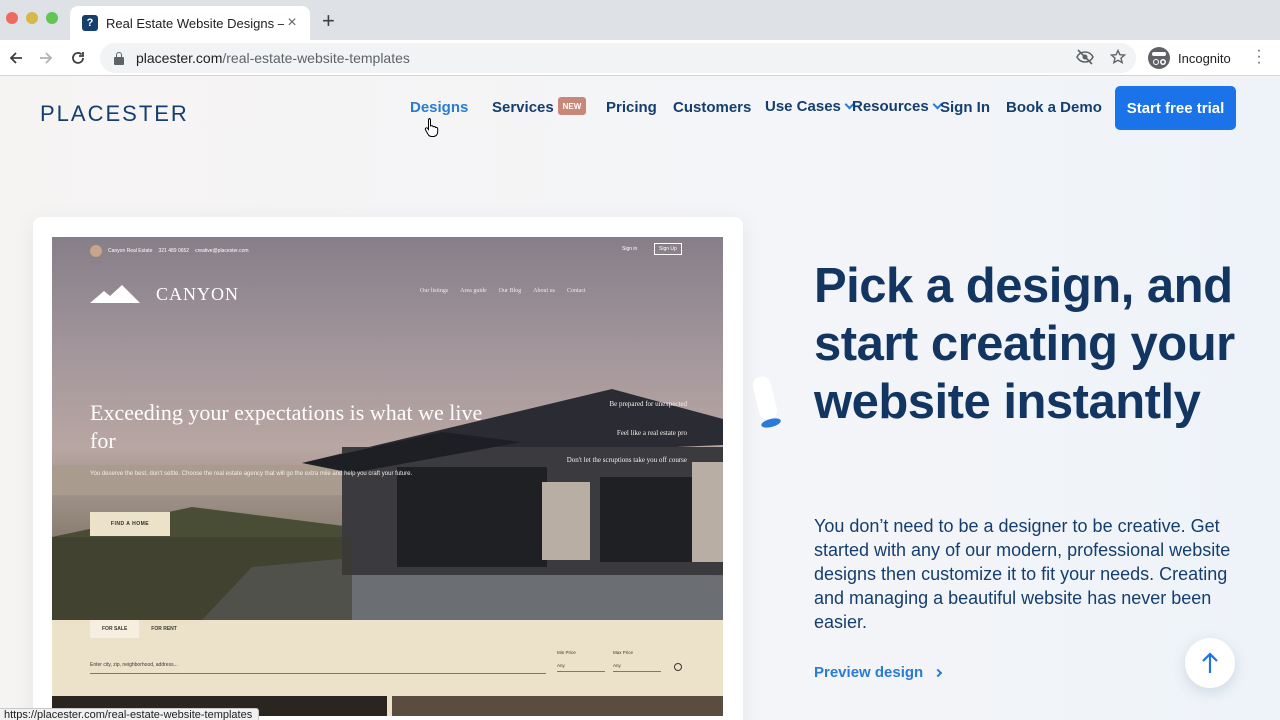 This screenshot has width=1280, height=720. What do you see at coordinates (637, 667) in the screenshot?
I see `preview-max-price-value: Any` at bounding box center [637, 667].